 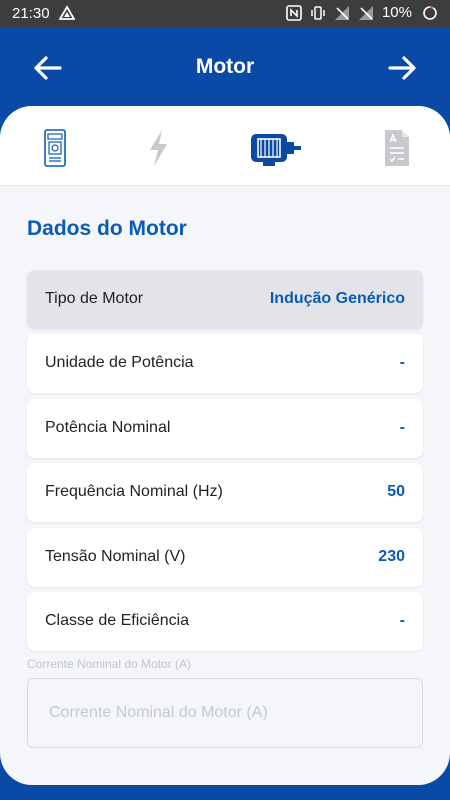 I want to click on lightning-icon, so click(x=158, y=148).